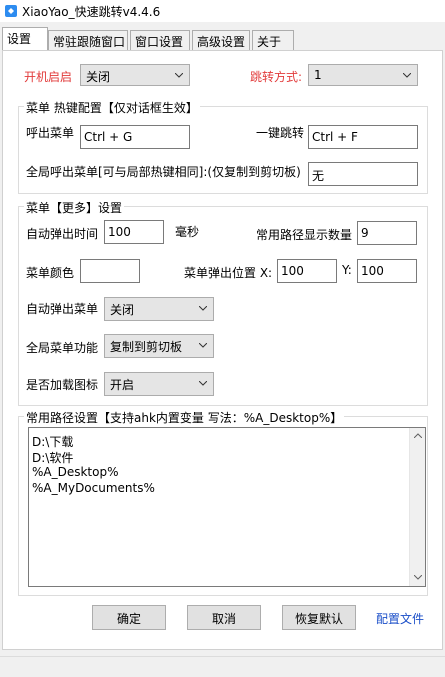  I want to click on auto-popup-menu-select: 关闭, so click(159, 309).